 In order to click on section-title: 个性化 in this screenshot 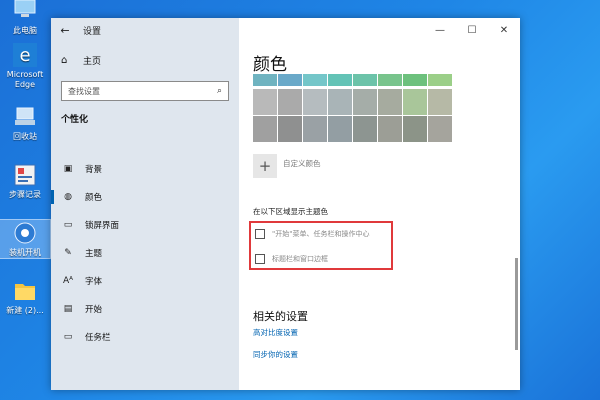, I will do `click(75, 120)`.